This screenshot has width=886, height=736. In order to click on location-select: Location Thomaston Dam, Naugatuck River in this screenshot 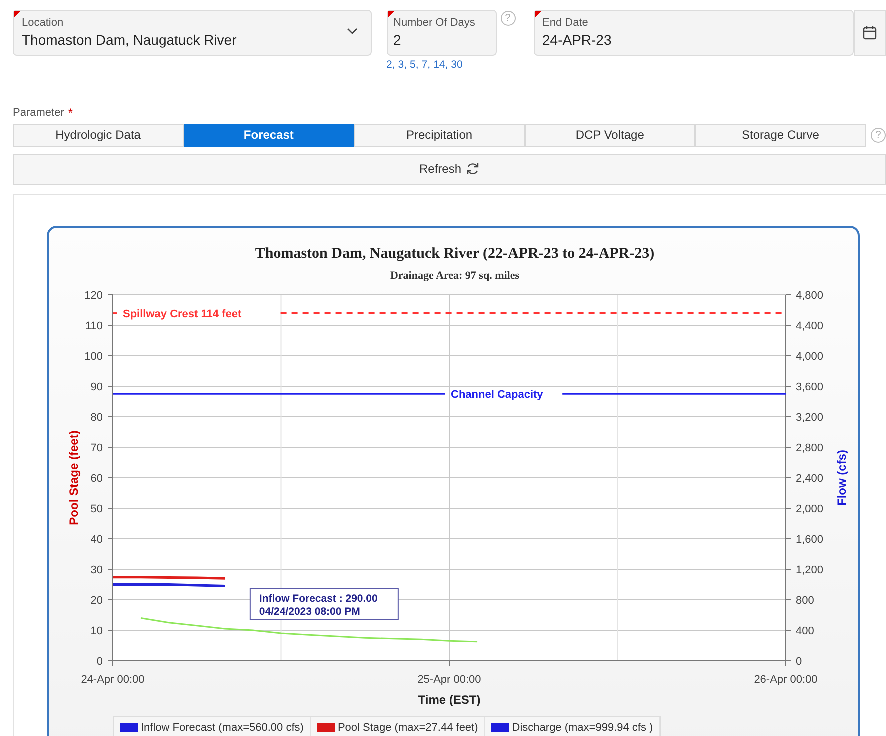, I will do `click(192, 33)`.